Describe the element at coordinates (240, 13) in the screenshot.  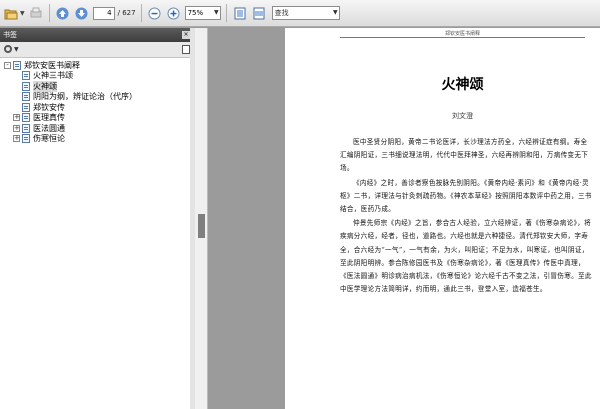
I see `fit-page-icon` at that location.